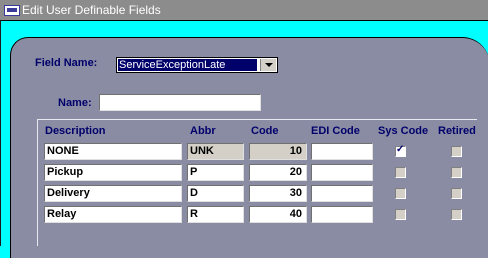  What do you see at coordinates (113, 193) in the screenshot?
I see `row-description-input: Delivery` at bounding box center [113, 193].